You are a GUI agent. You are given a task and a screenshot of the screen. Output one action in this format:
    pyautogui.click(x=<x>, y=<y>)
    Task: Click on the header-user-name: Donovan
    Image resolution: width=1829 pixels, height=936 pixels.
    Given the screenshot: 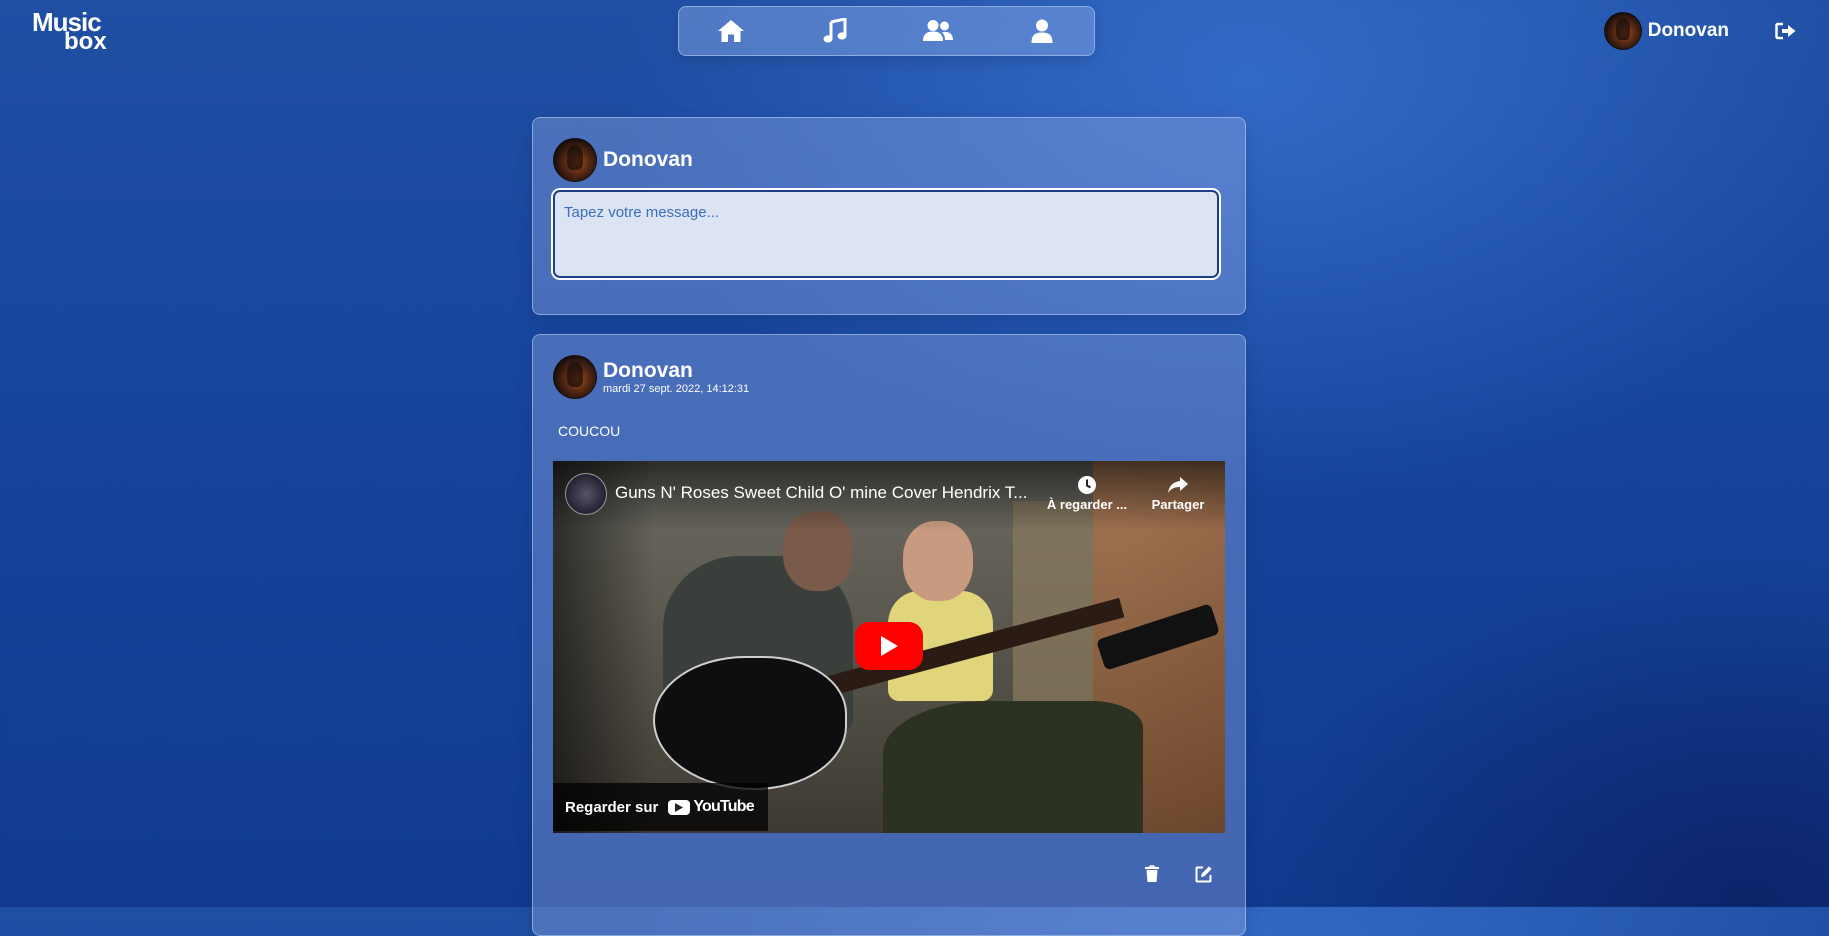 What is the action you would take?
    pyautogui.click(x=1688, y=31)
    